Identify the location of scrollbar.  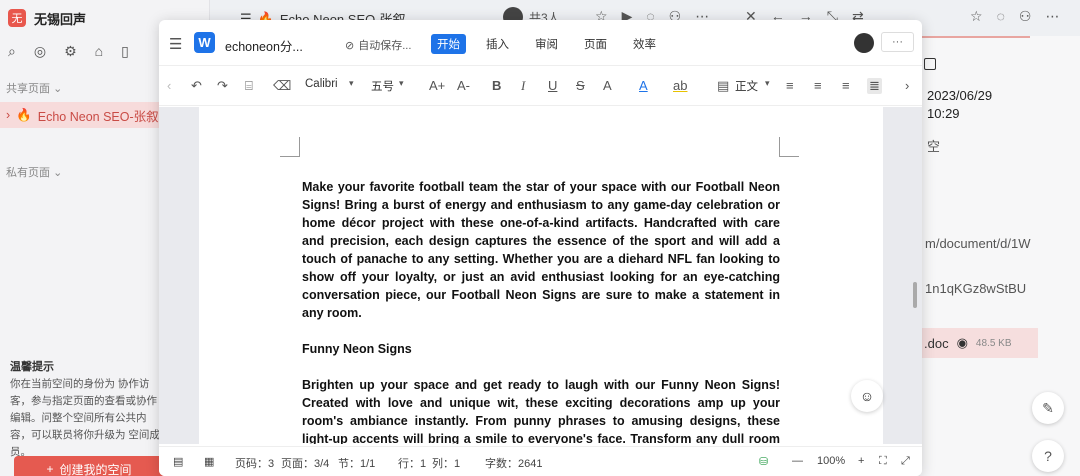
(915, 295).